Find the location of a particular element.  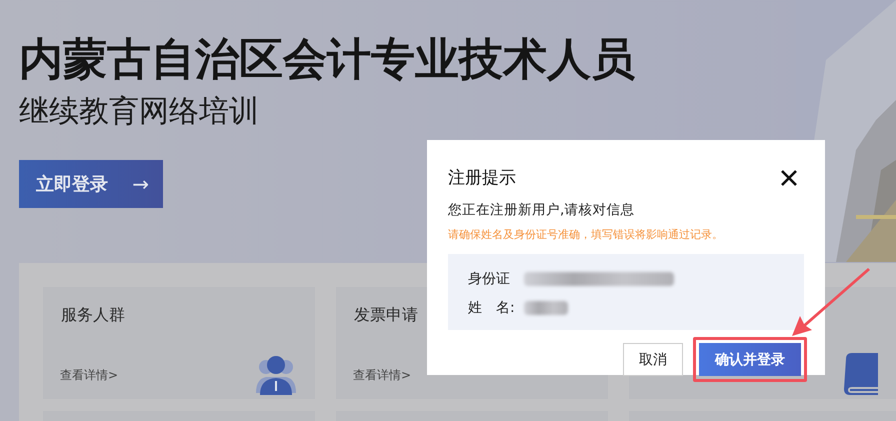

login-button: 立即登录 → is located at coordinates (91, 184).